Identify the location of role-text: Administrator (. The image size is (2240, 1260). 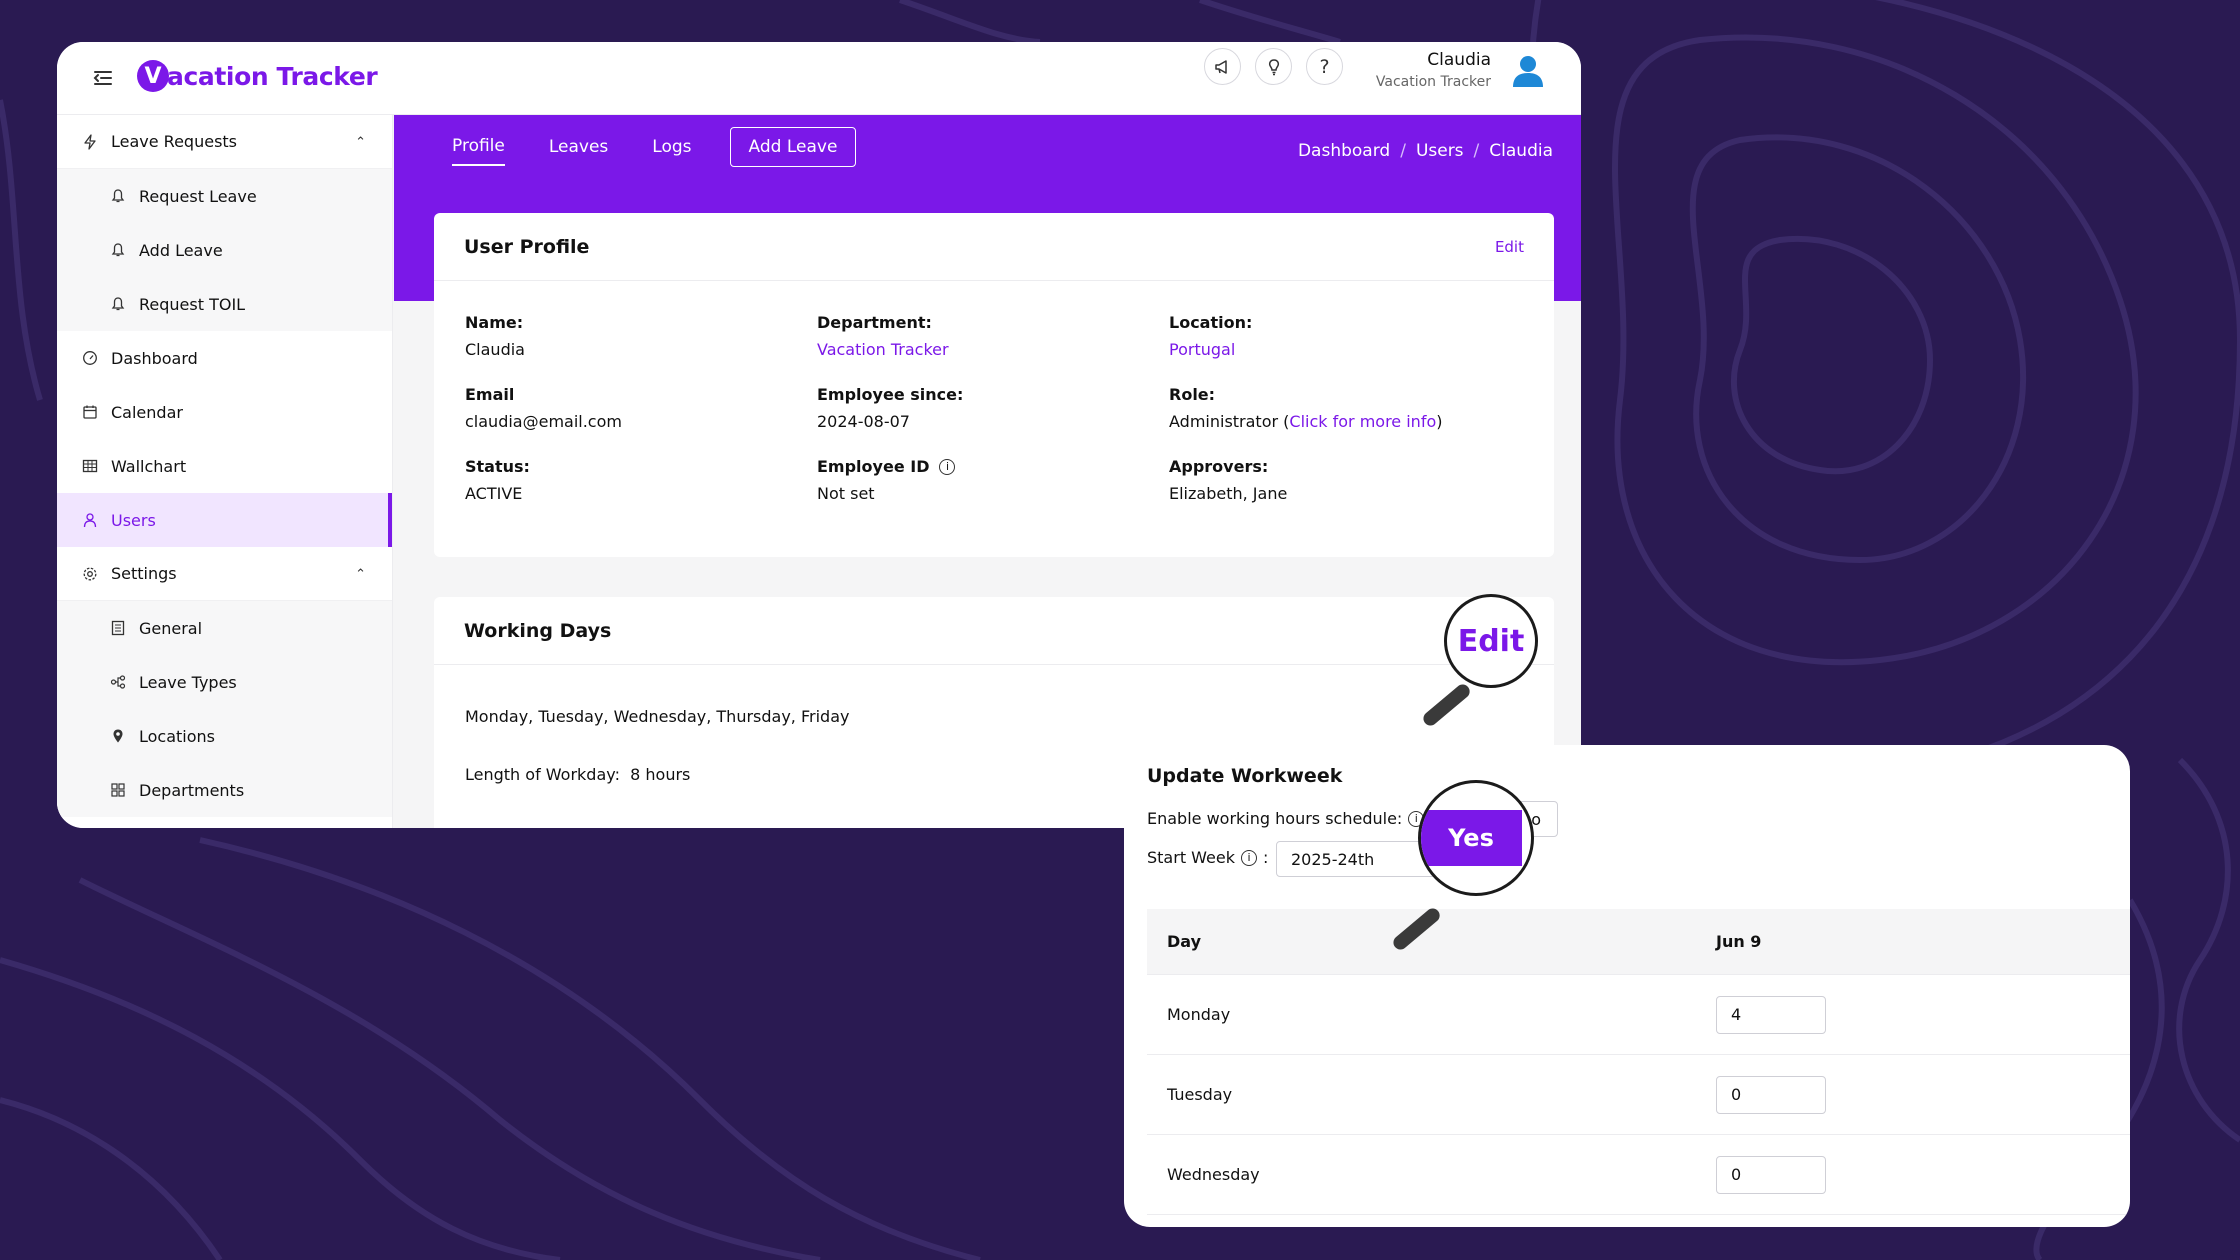
(1229, 421).